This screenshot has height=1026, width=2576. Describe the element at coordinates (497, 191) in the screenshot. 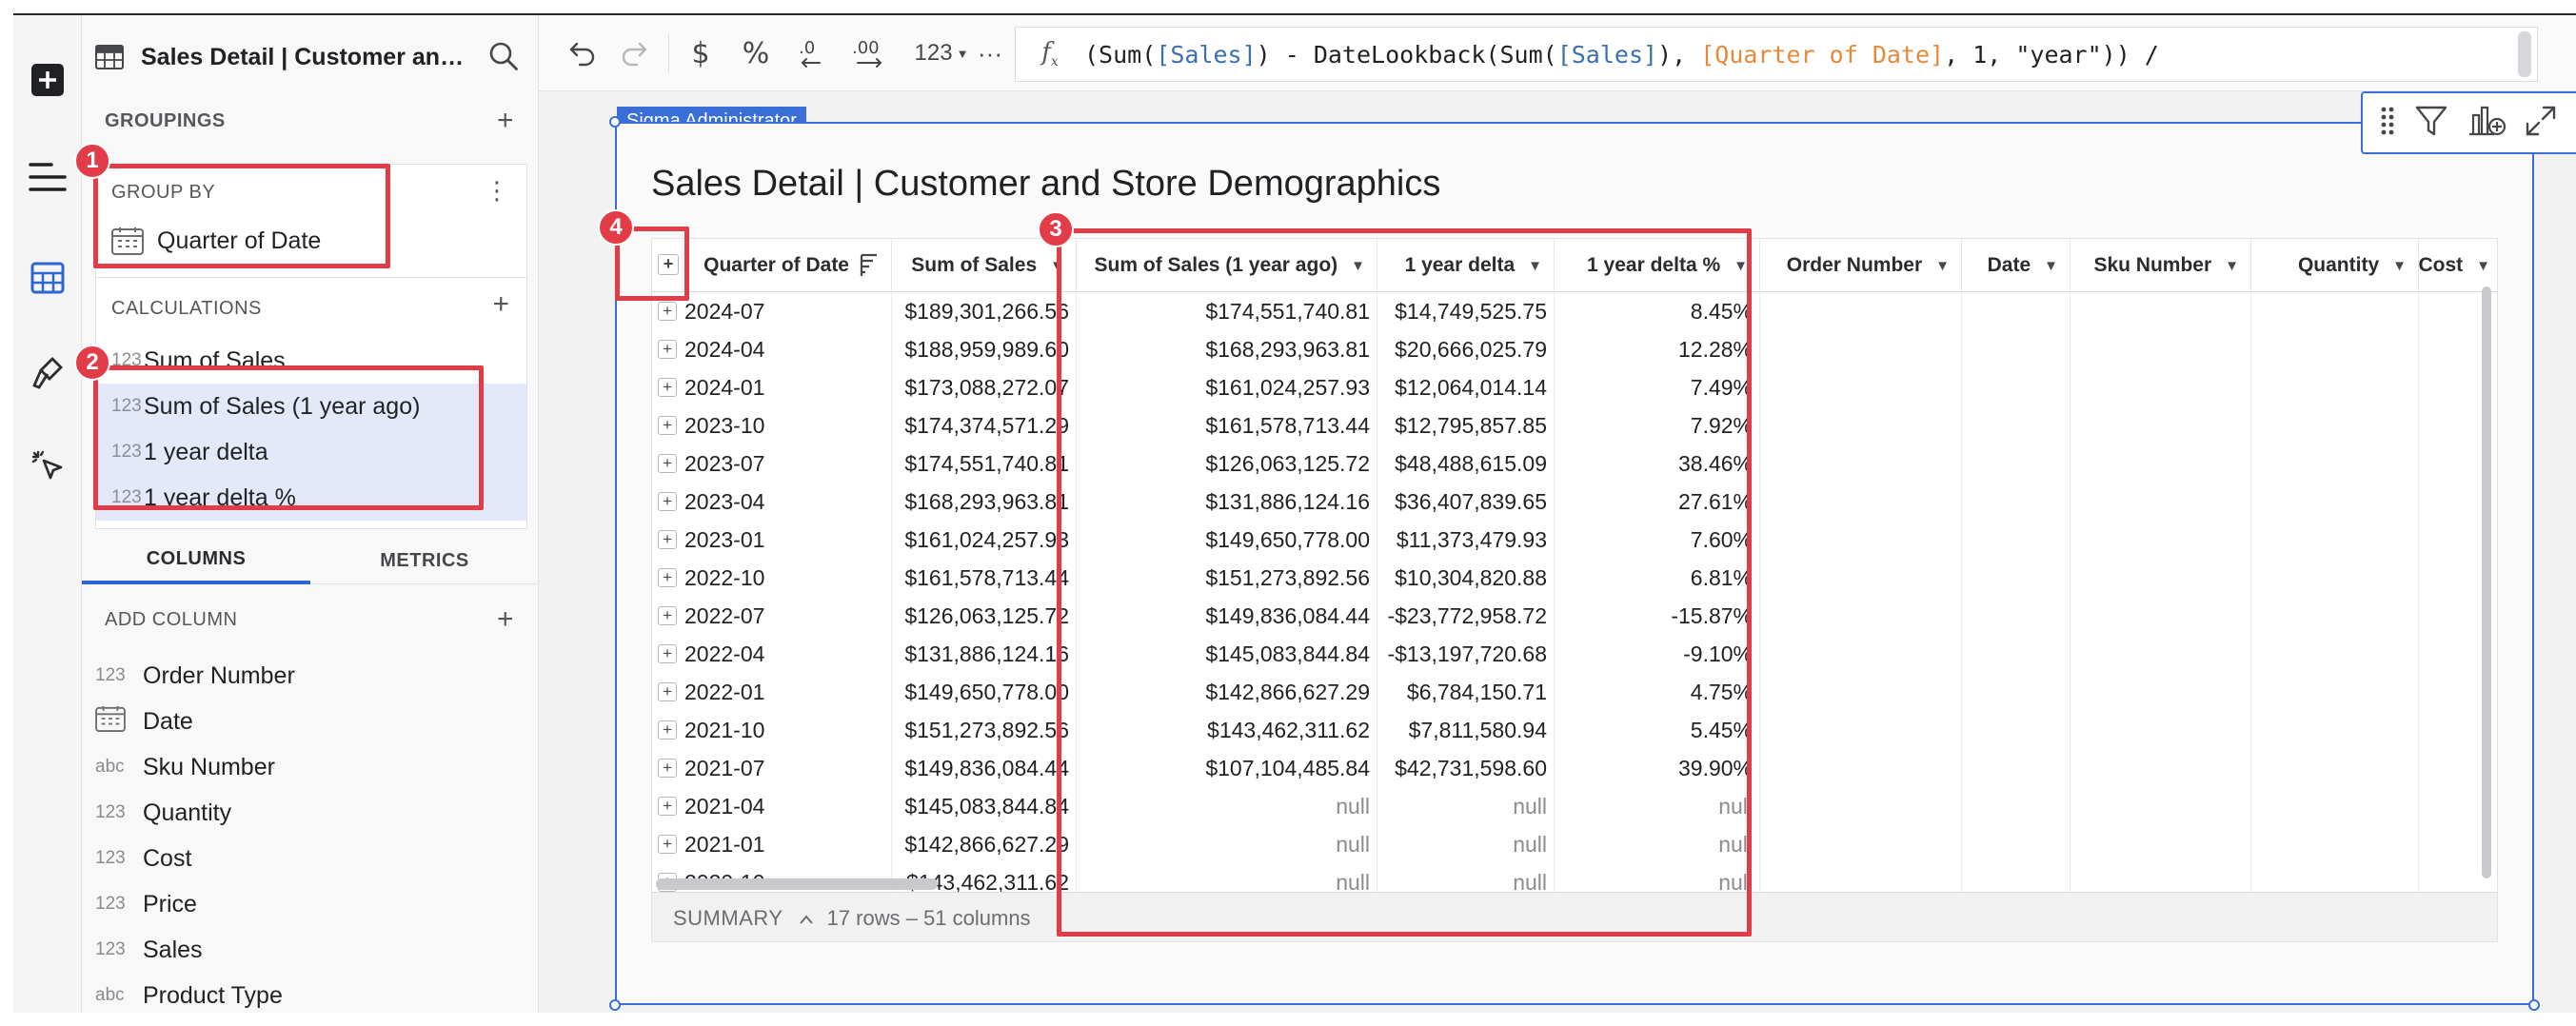

I see `more-options-icon: ⋮` at that location.